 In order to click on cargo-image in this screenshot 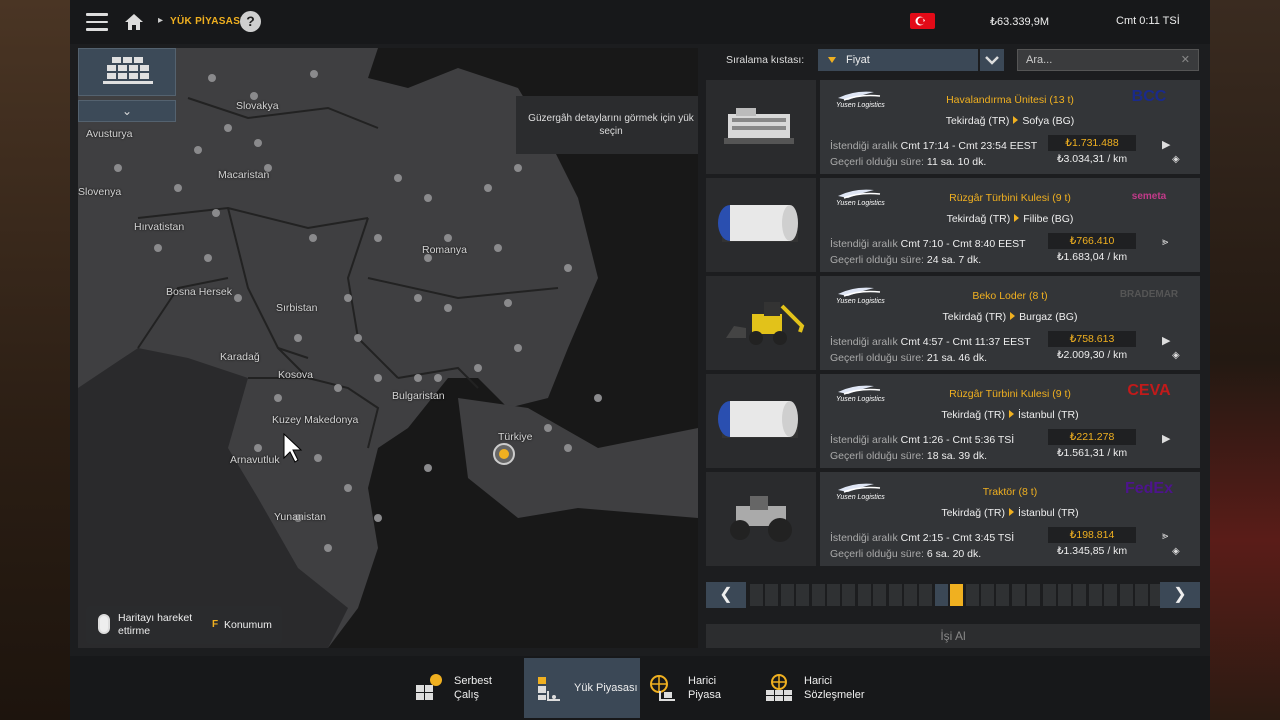, I will do `click(761, 323)`.